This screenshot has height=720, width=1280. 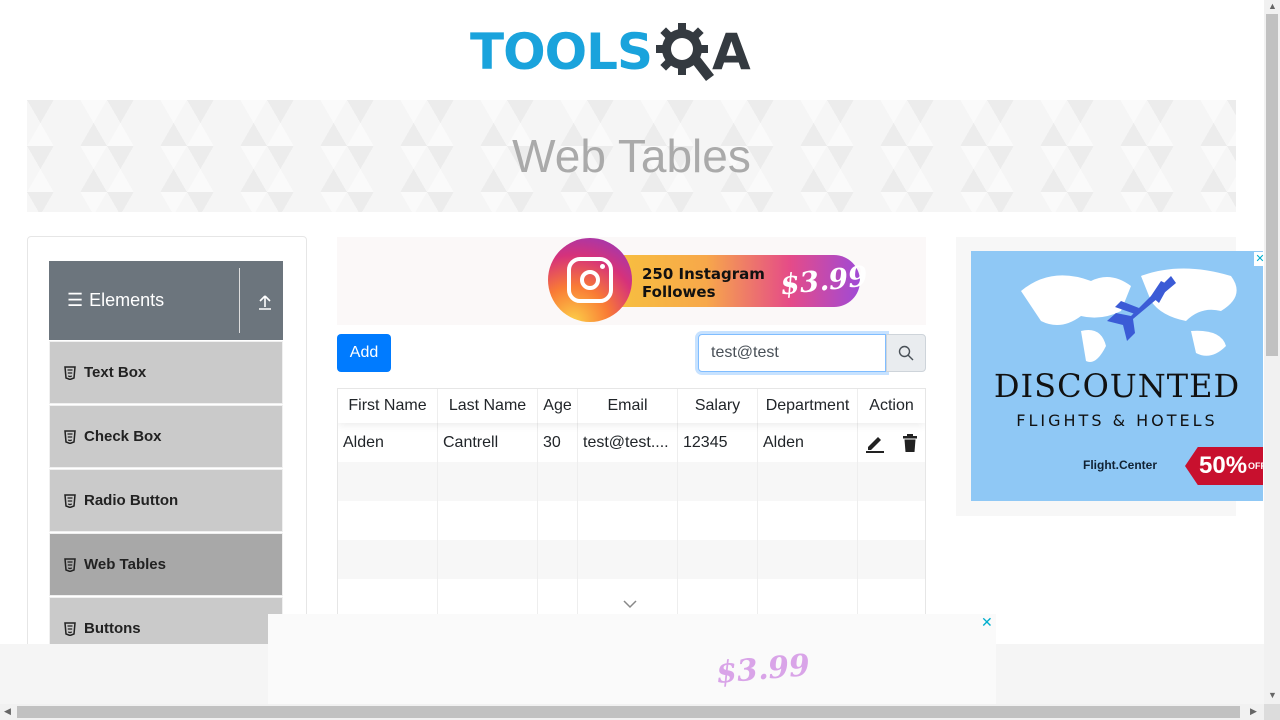 What do you see at coordinates (763, 669) in the screenshot?
I see `bottom-ad-price: $3.99` at bounding box center [763, 669].